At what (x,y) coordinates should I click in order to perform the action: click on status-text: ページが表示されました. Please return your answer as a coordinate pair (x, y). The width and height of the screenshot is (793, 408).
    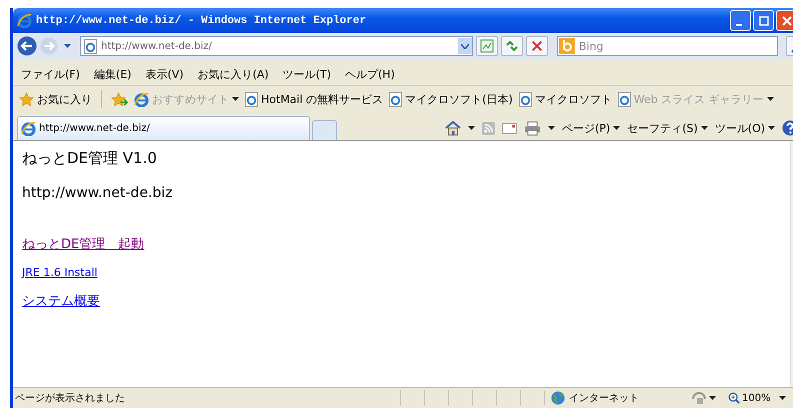
    Looking at the image, I should click on (70, 398).